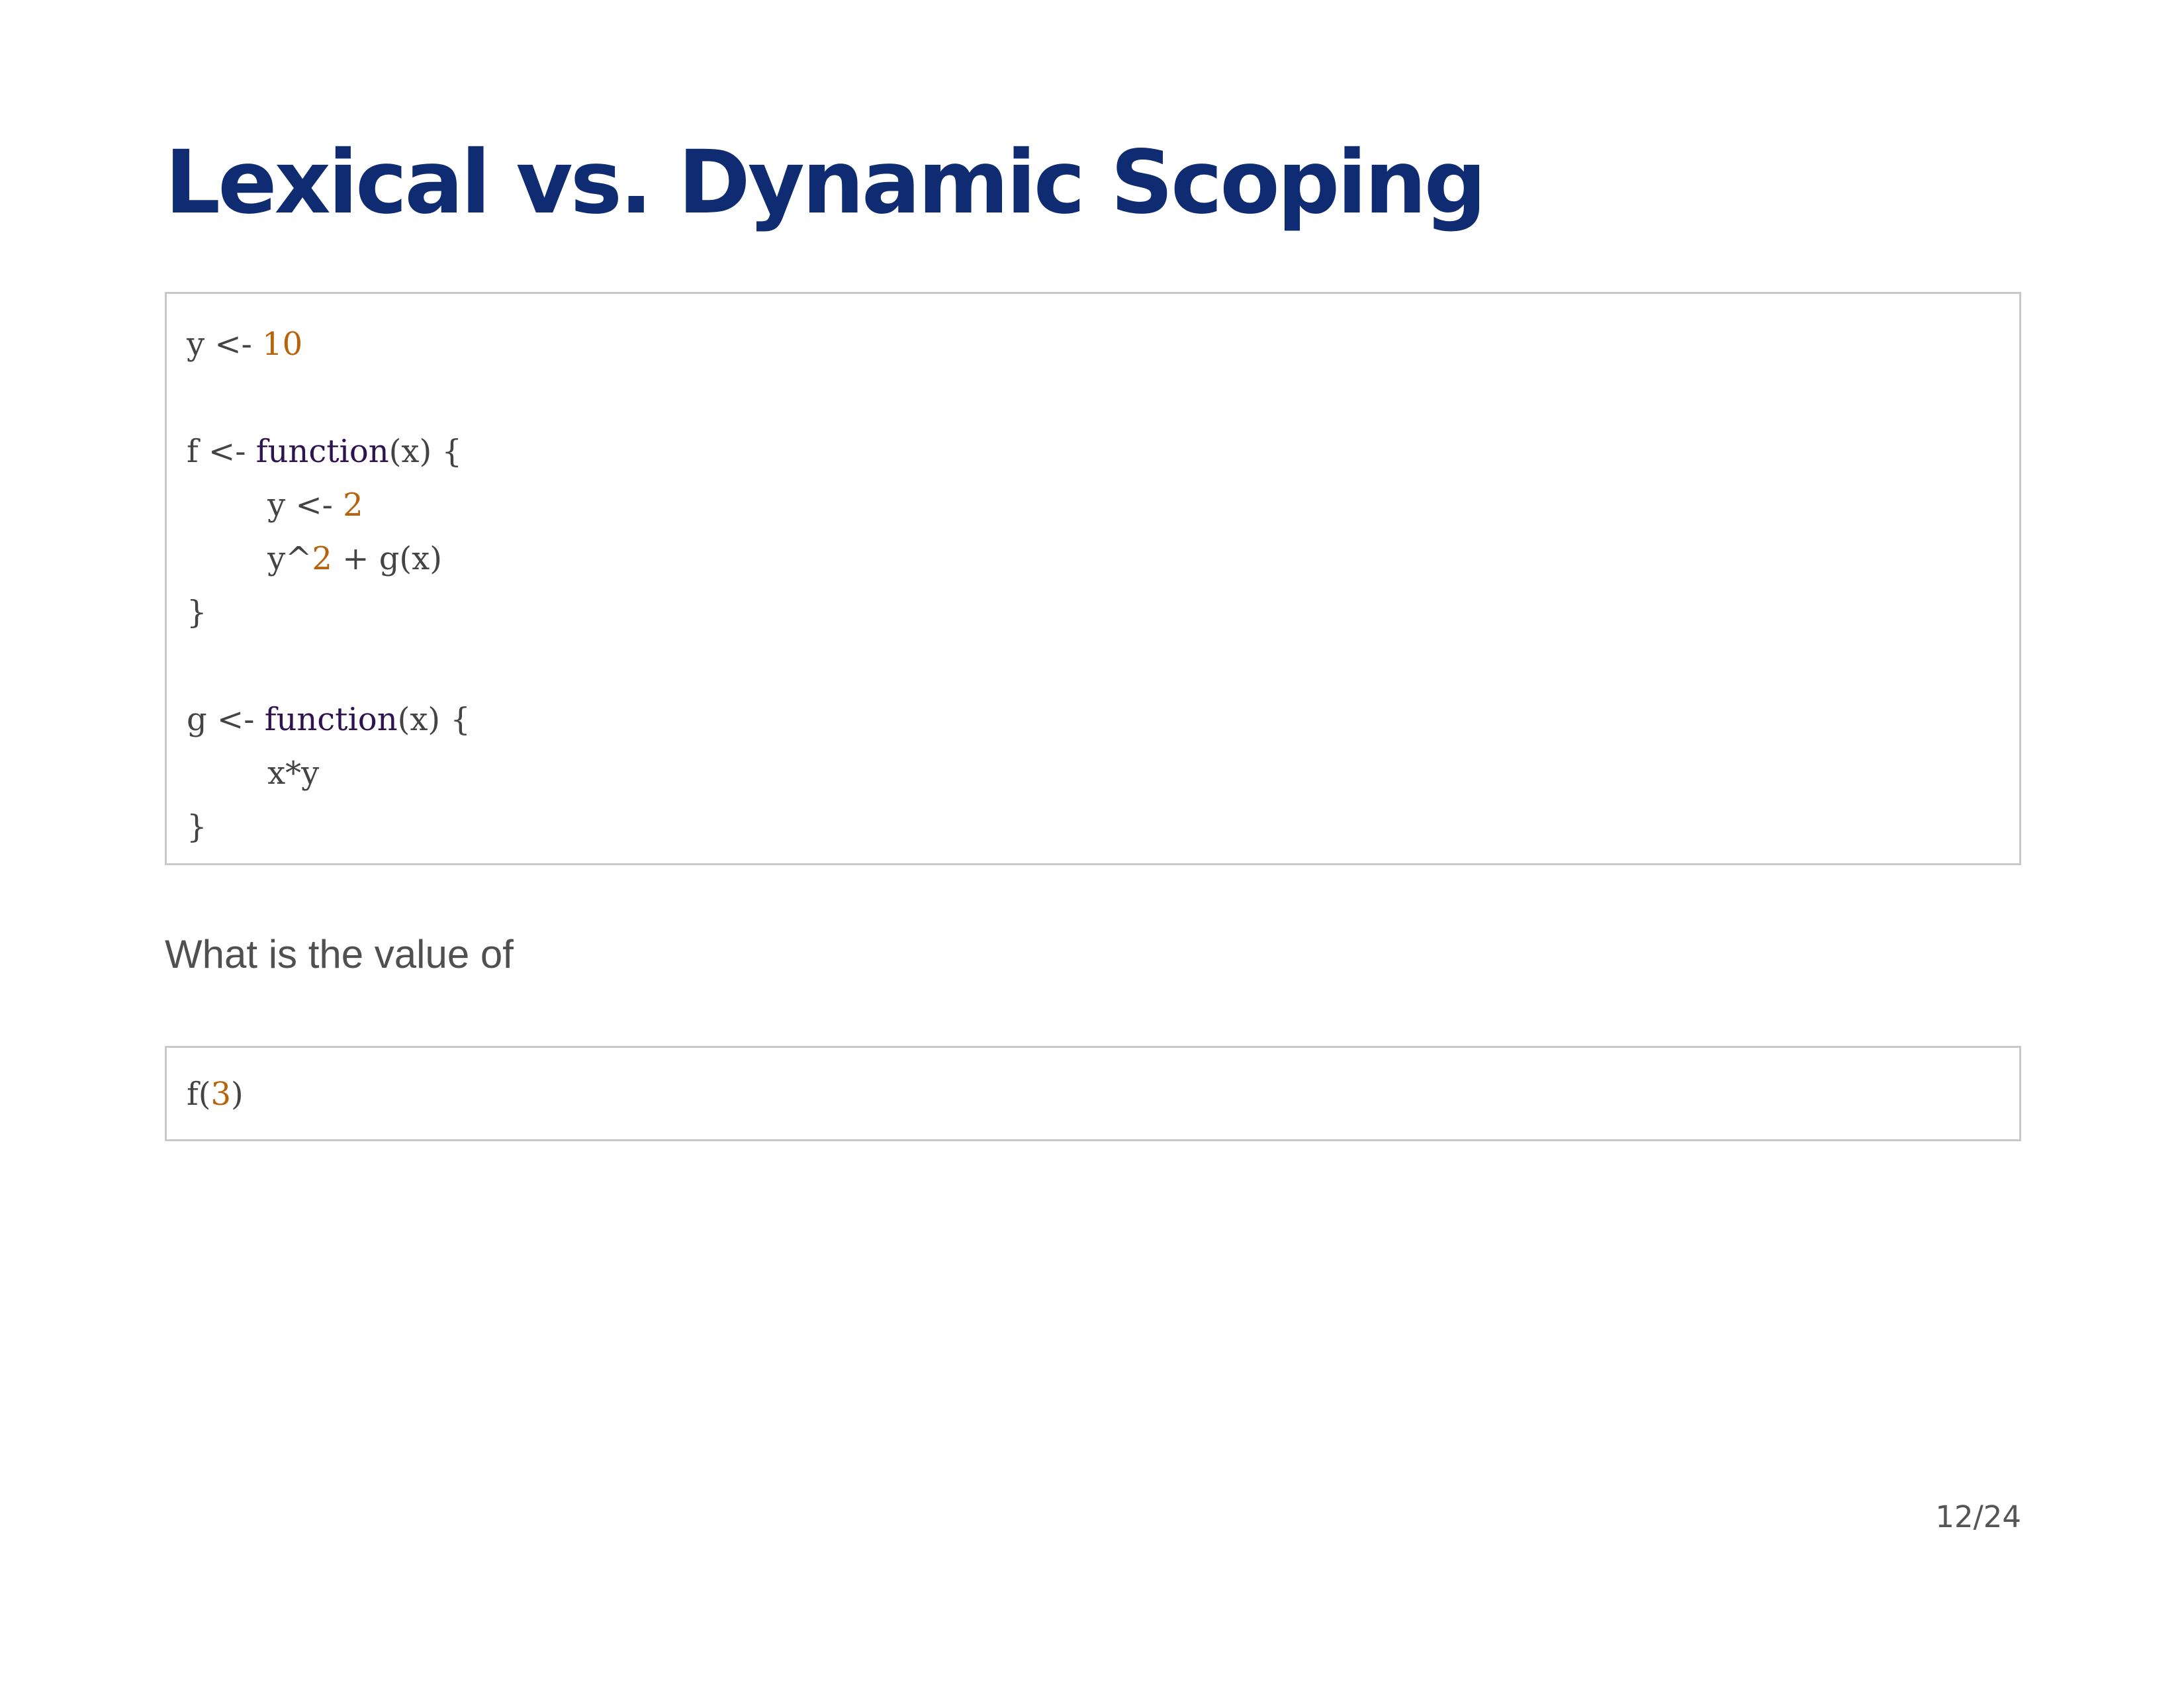 This screenshot has height=1688, width=2184. Describe the element at coordinates (237, 1094) in the screenshot. I see `code-token: )` at that location.